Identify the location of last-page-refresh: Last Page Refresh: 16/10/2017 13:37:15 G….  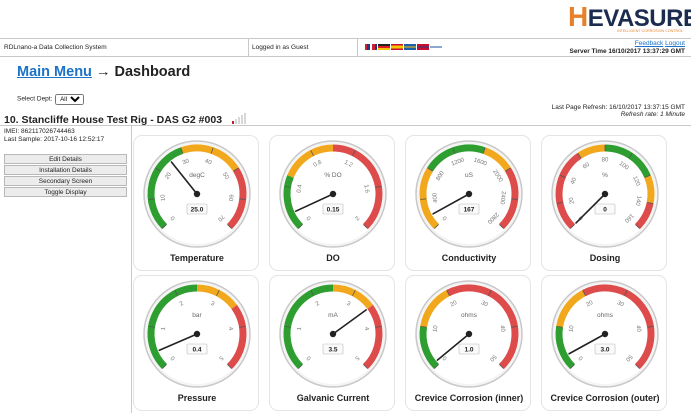
(618, 107).